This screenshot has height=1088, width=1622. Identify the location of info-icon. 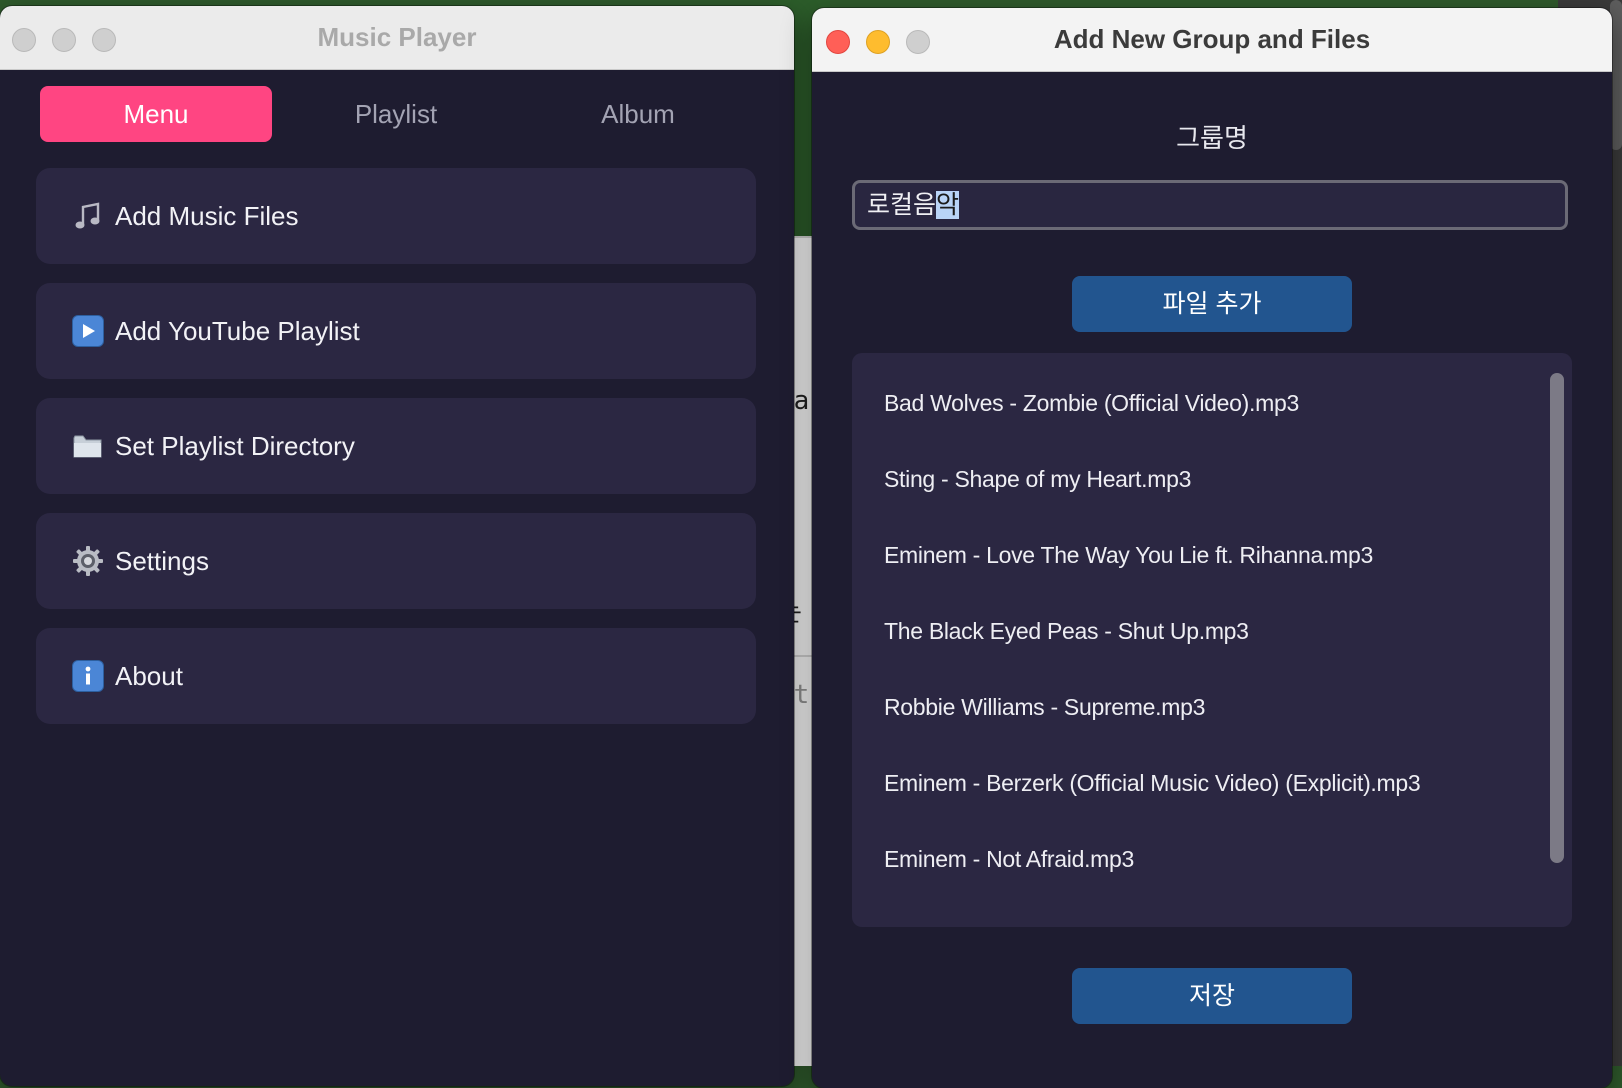
(88, 676).